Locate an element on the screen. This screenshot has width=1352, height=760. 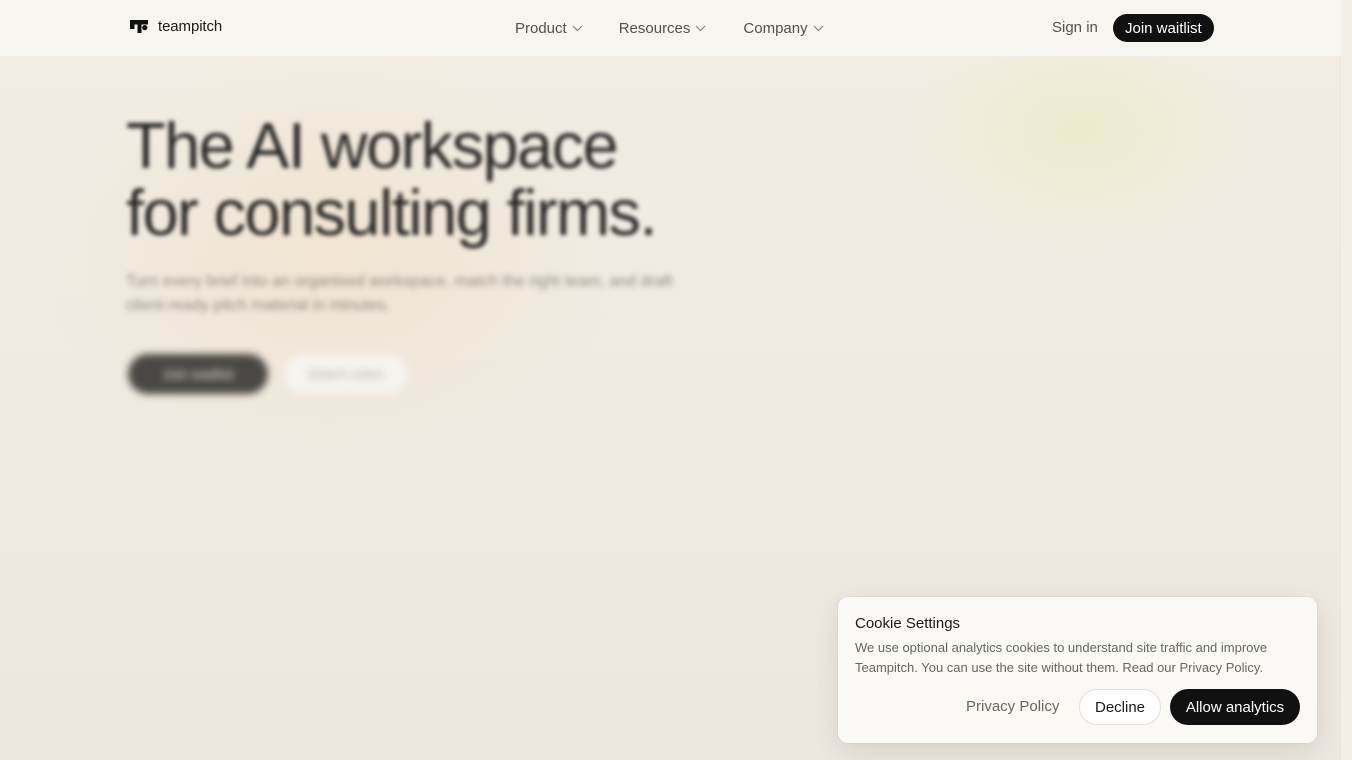
nav-item-label: Company is located at coordinates (775, 28).